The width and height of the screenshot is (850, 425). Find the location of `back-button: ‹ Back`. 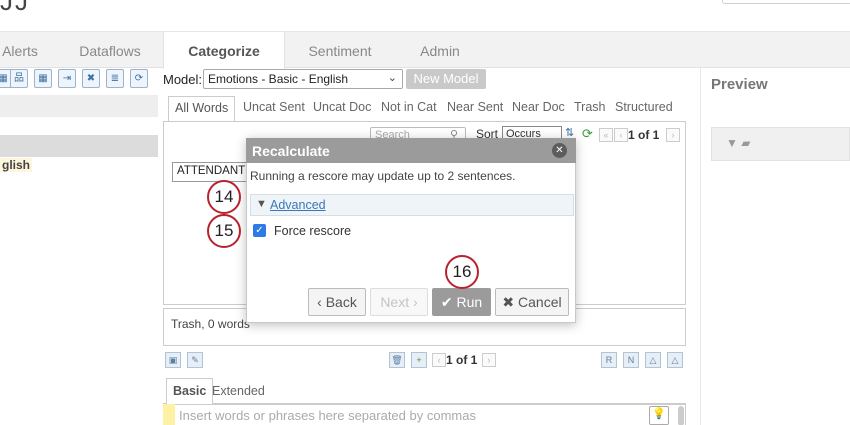

back-button: ‹ Back is located at coordinates (337, 302).